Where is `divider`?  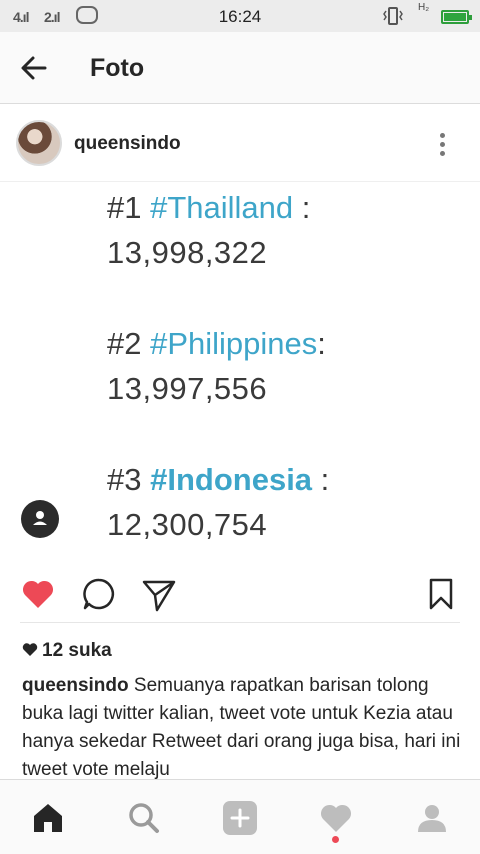
divider is located at coordinates (240, 622).